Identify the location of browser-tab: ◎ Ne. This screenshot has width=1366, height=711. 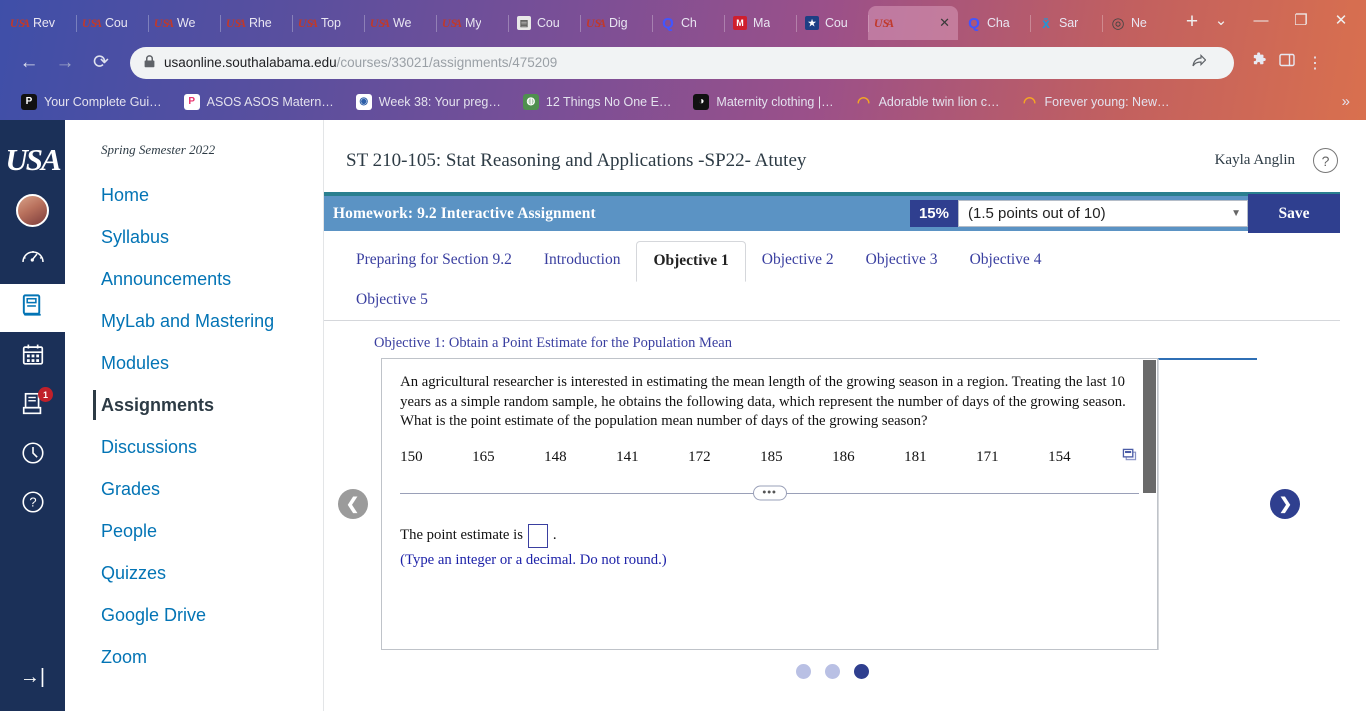
(1138, 23).